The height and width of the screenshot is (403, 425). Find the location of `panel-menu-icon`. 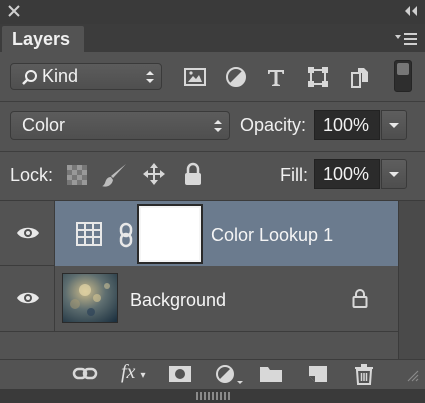

panel-menu-icon is located at coordinates (406, 39).